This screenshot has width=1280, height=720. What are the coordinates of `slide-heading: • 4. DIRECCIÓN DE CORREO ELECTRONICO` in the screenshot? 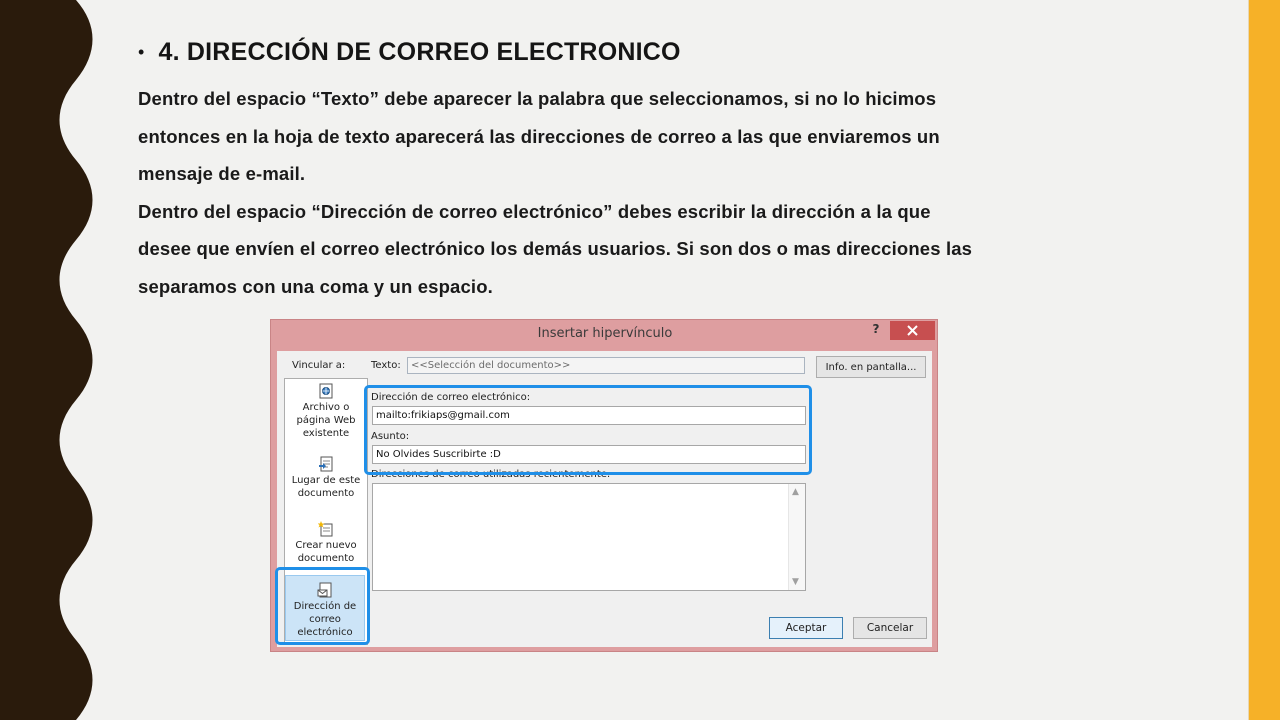 It's located at (409, 52).